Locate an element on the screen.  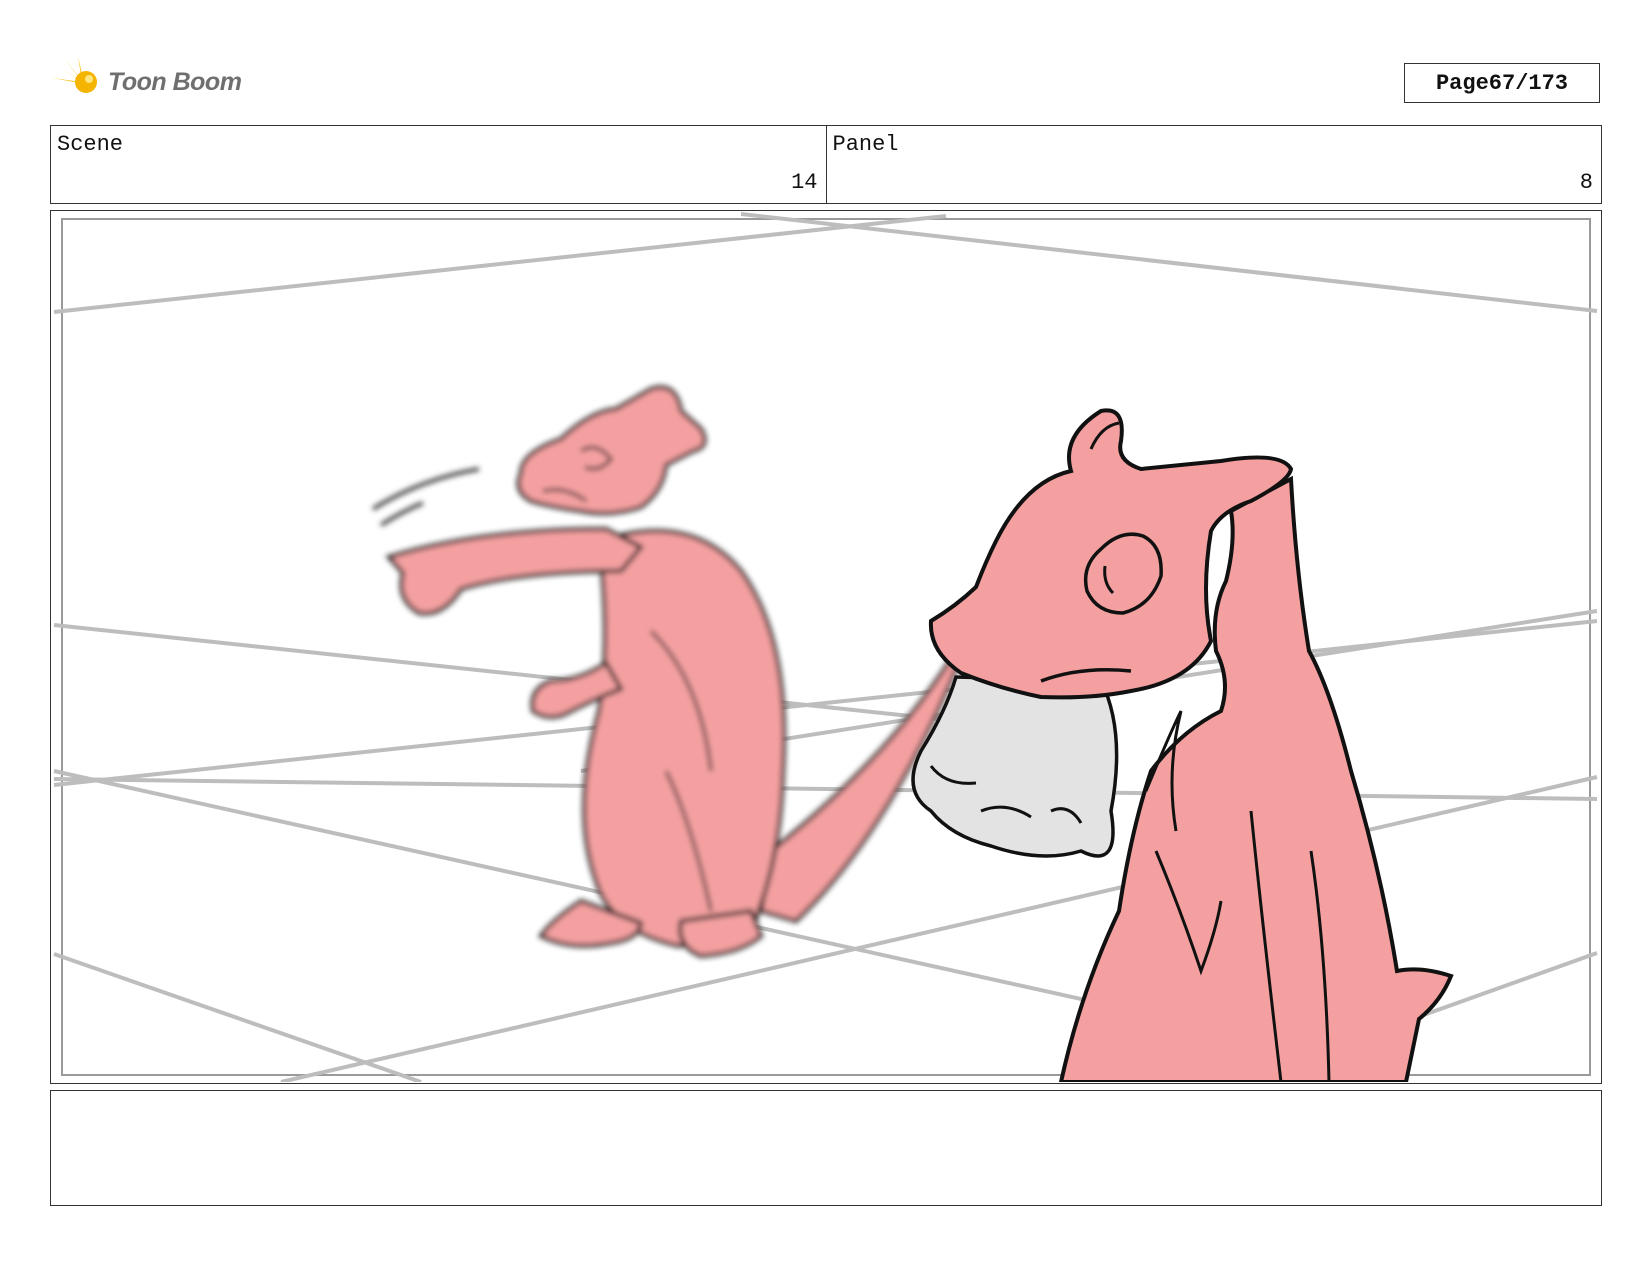
scene-label: Scene is located at coordinates (90, 144).